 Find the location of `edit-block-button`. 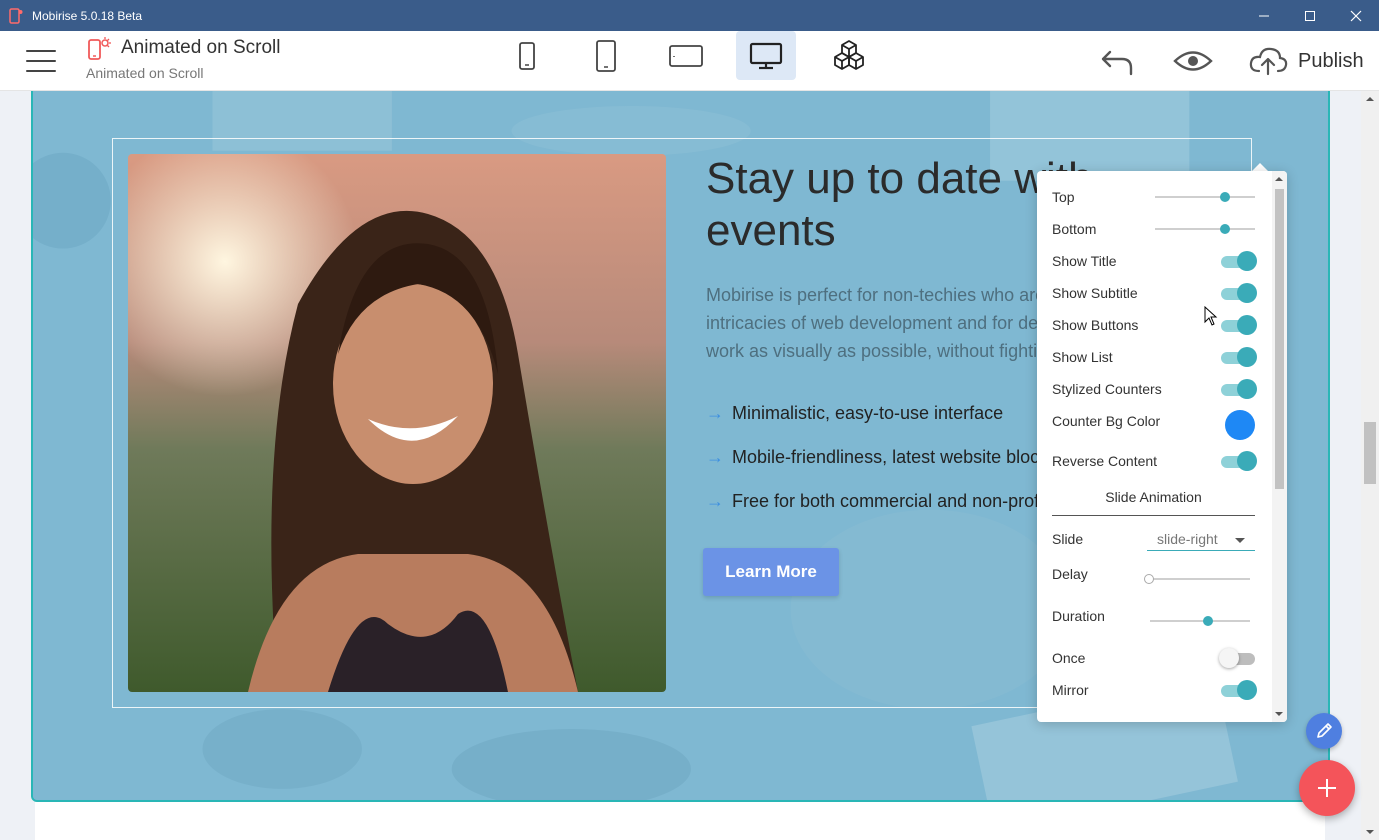

edit-block-button is located at coordinates (1324, 731).